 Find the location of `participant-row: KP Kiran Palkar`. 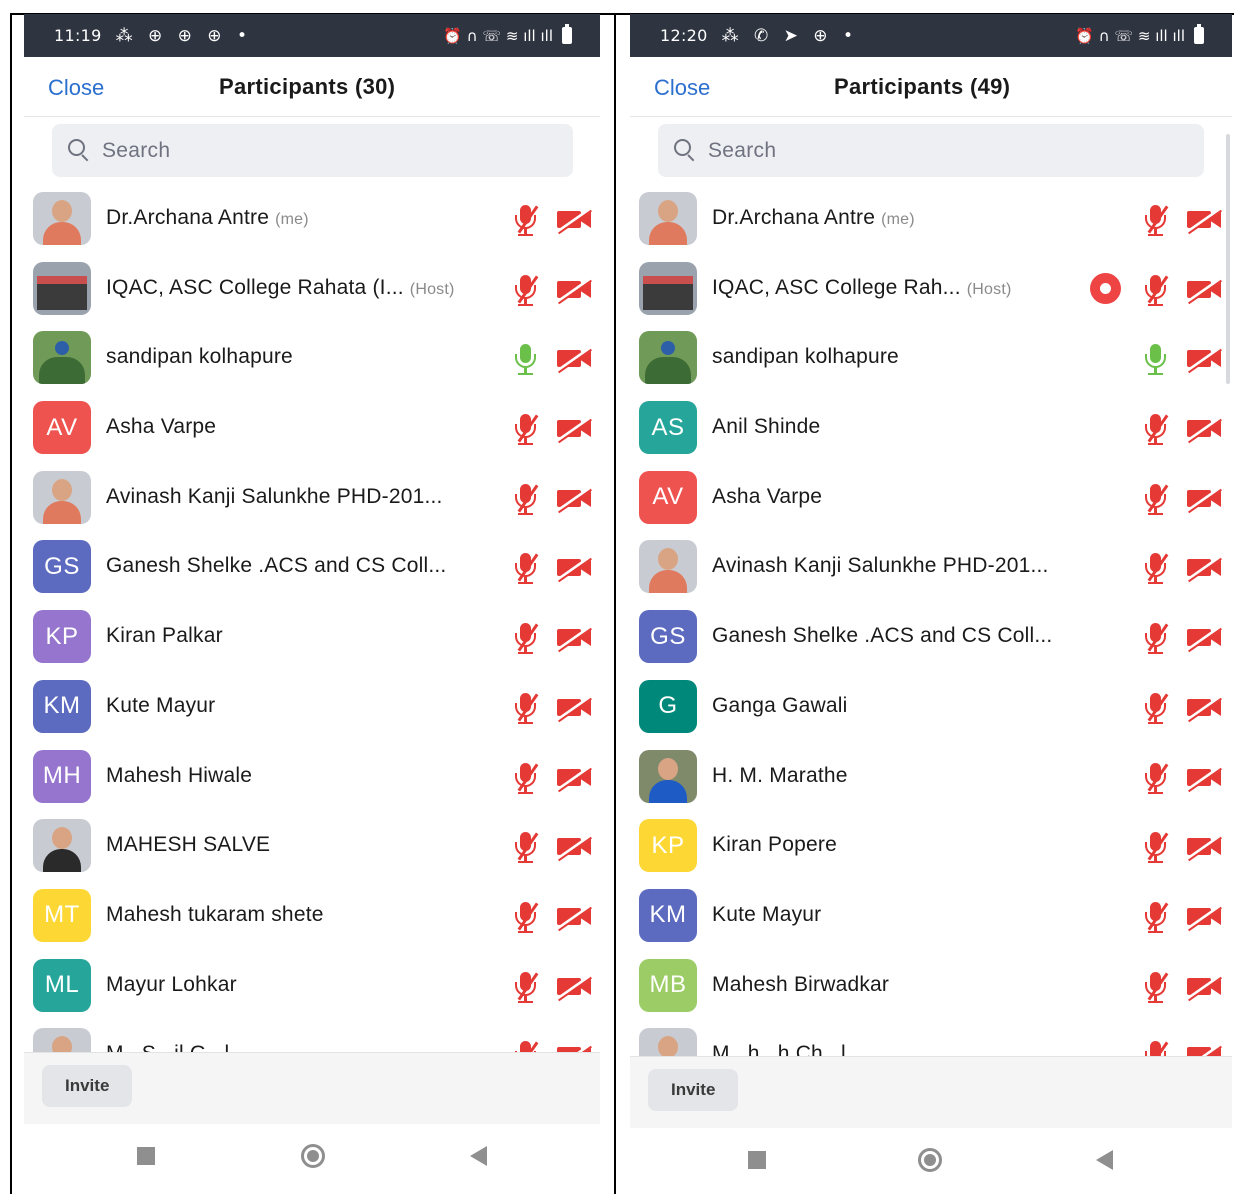

participant-row: KP Kiran Palkar is located at coordinates (312, 637).